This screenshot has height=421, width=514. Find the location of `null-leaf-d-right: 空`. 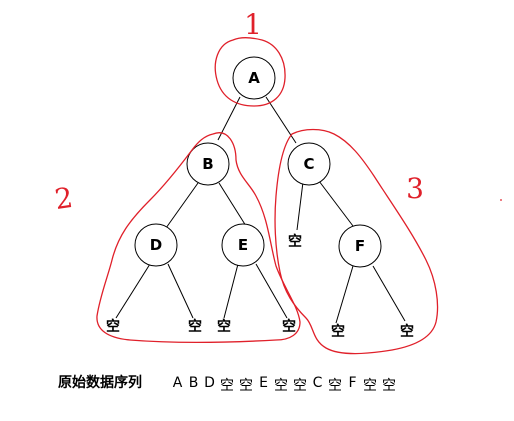

null-leaf-d-right: 空 is located at coordinates (195, 326).